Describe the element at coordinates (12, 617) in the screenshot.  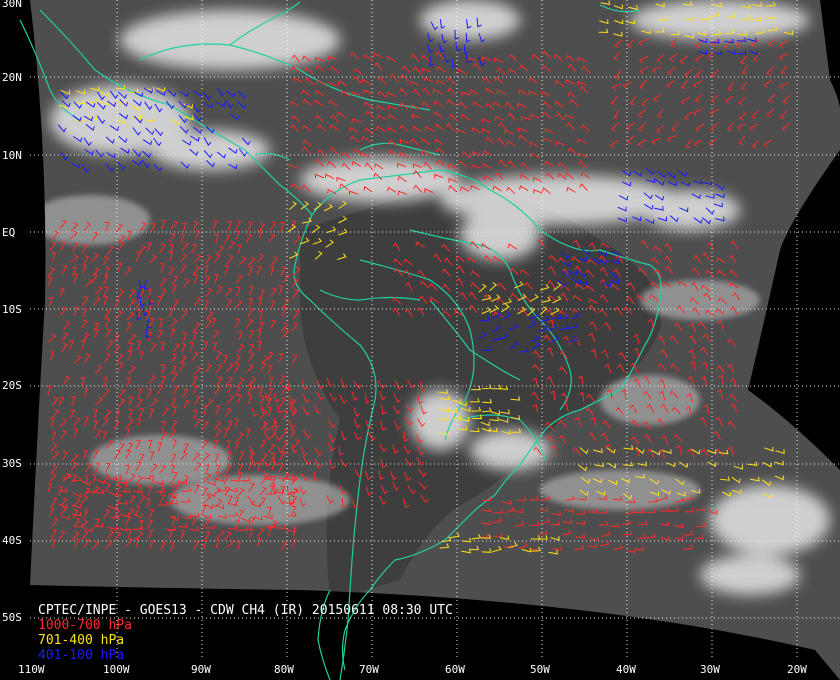
I see `lat-label-50s: 50S` at that location.